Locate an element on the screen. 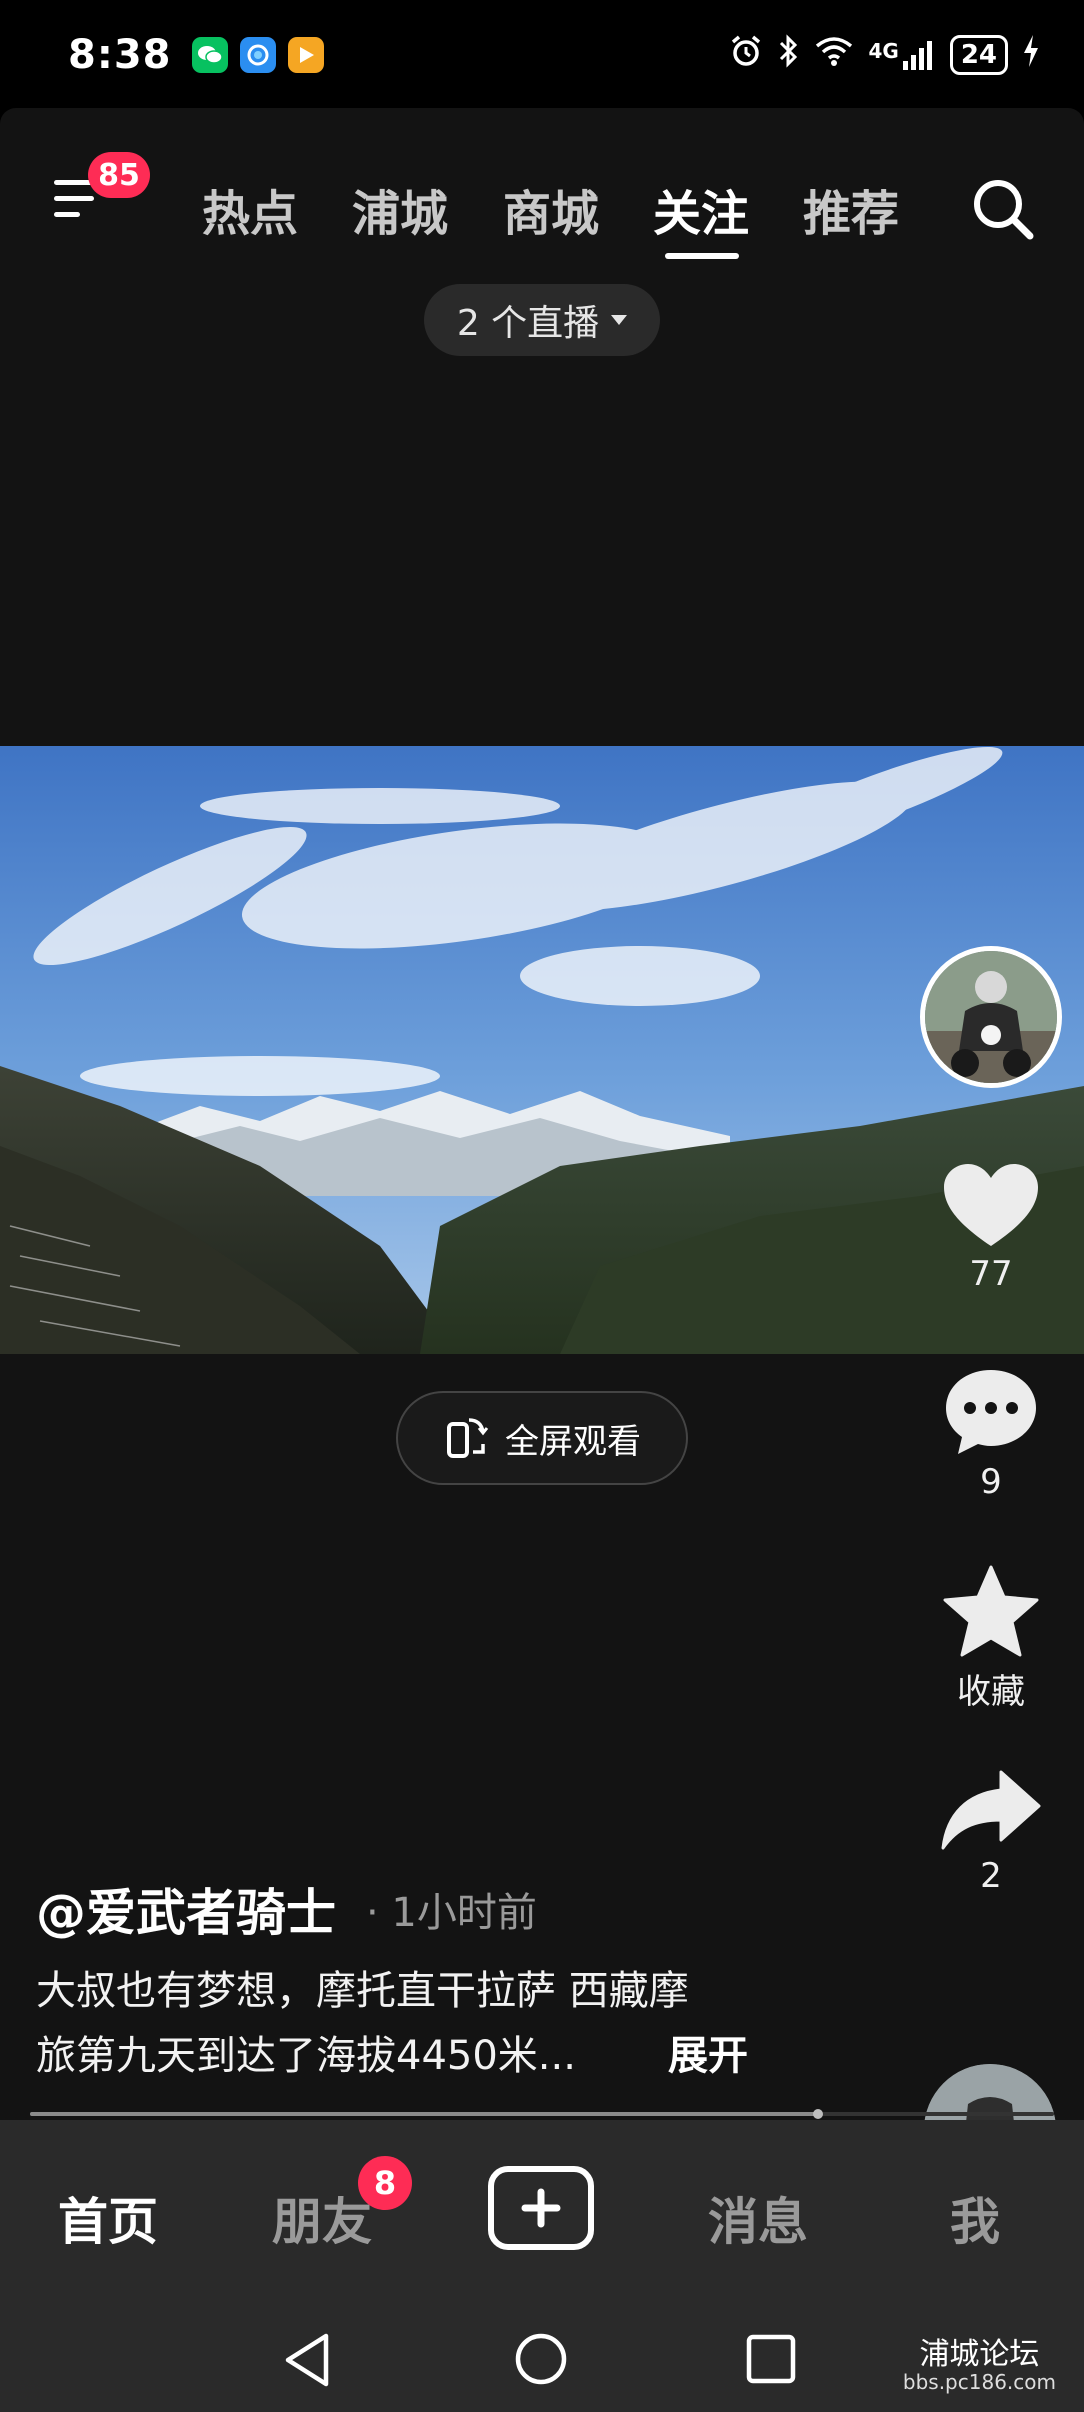 The height and width of the screenshot is (2412, 1084). fullscreen-label: 全屏观看 is located at coordinates (573, 1441).